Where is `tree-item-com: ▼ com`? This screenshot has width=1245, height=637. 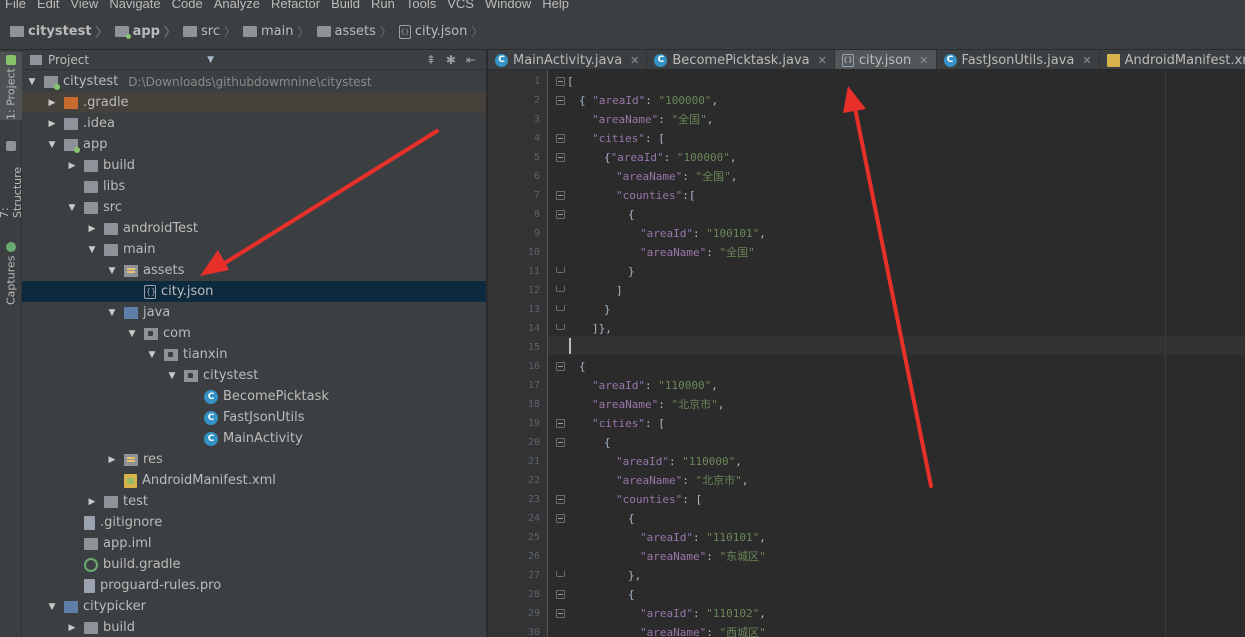
tree-item-com: ▼ com is located at coordinates (254, 333).